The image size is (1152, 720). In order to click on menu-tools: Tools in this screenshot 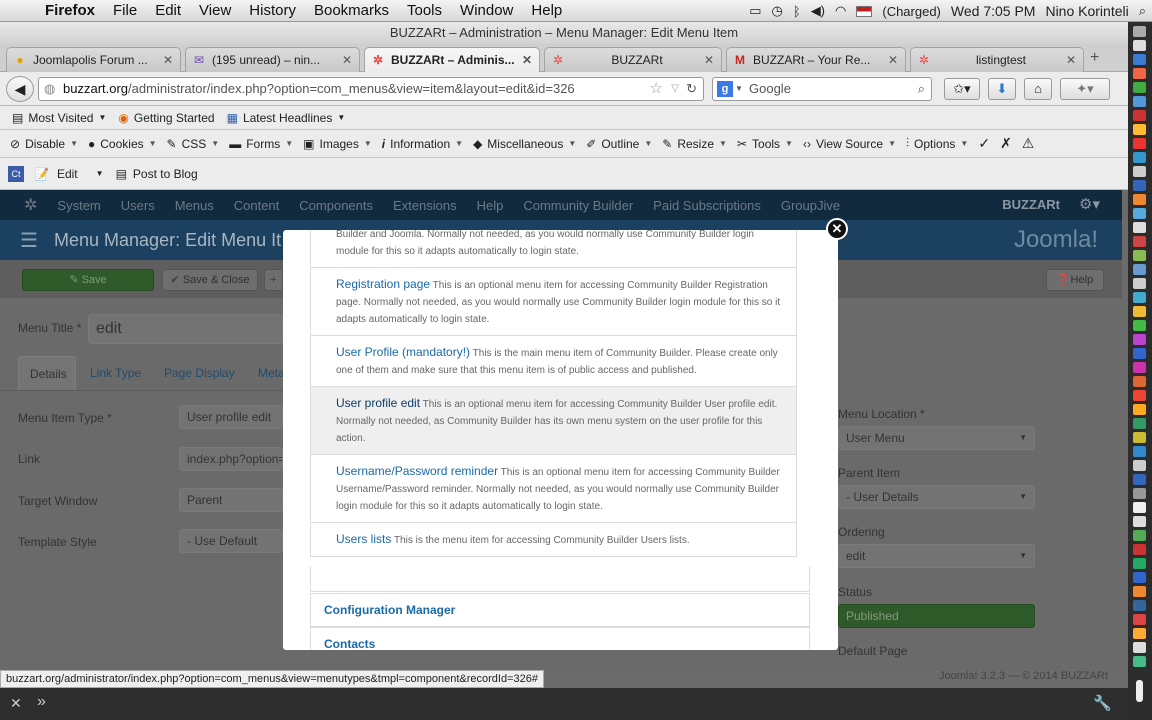, I will do `click(424, 10)`.